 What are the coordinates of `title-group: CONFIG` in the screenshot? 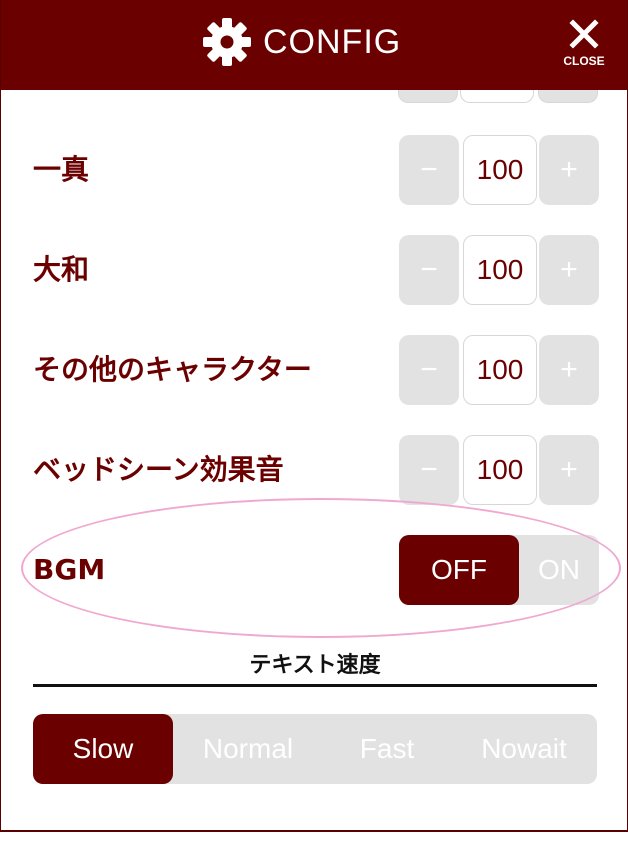 It's located at (301, 42).